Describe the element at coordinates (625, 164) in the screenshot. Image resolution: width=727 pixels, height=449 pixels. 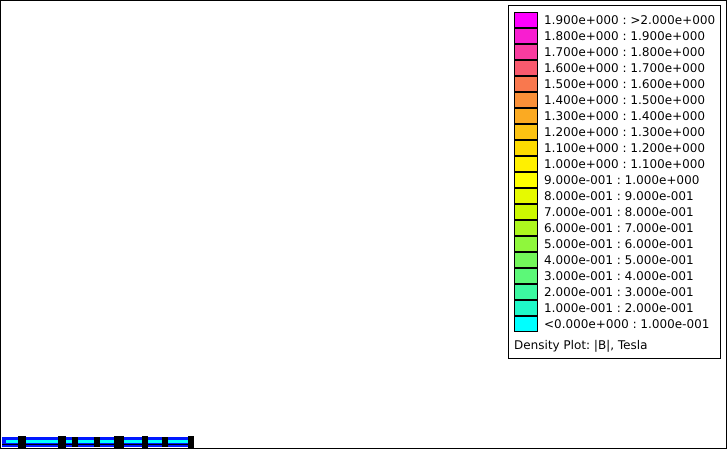
I see `legend-label: 1.000e+000 : 1.100e+000` at that location.